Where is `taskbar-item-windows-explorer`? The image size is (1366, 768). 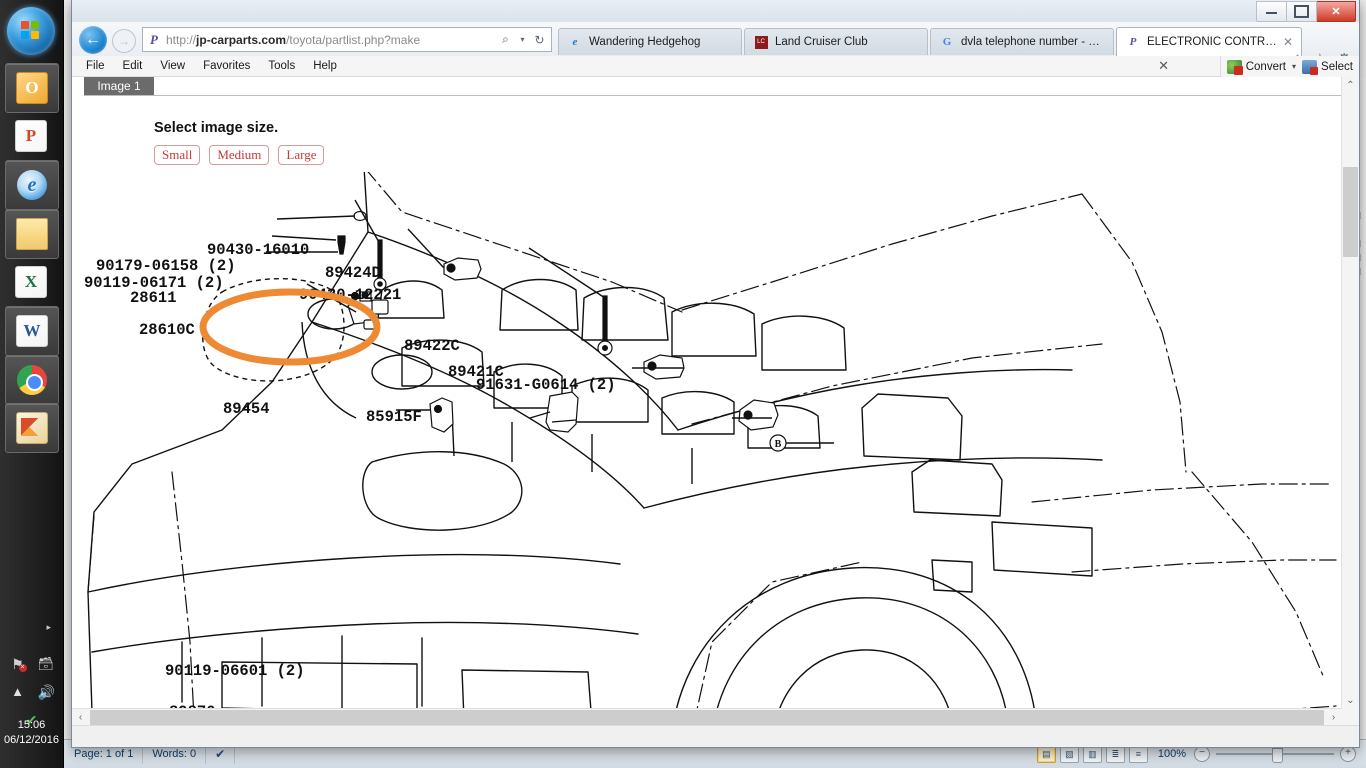 taskbar-item-windows-explorer is located at coordinates (32, 234).